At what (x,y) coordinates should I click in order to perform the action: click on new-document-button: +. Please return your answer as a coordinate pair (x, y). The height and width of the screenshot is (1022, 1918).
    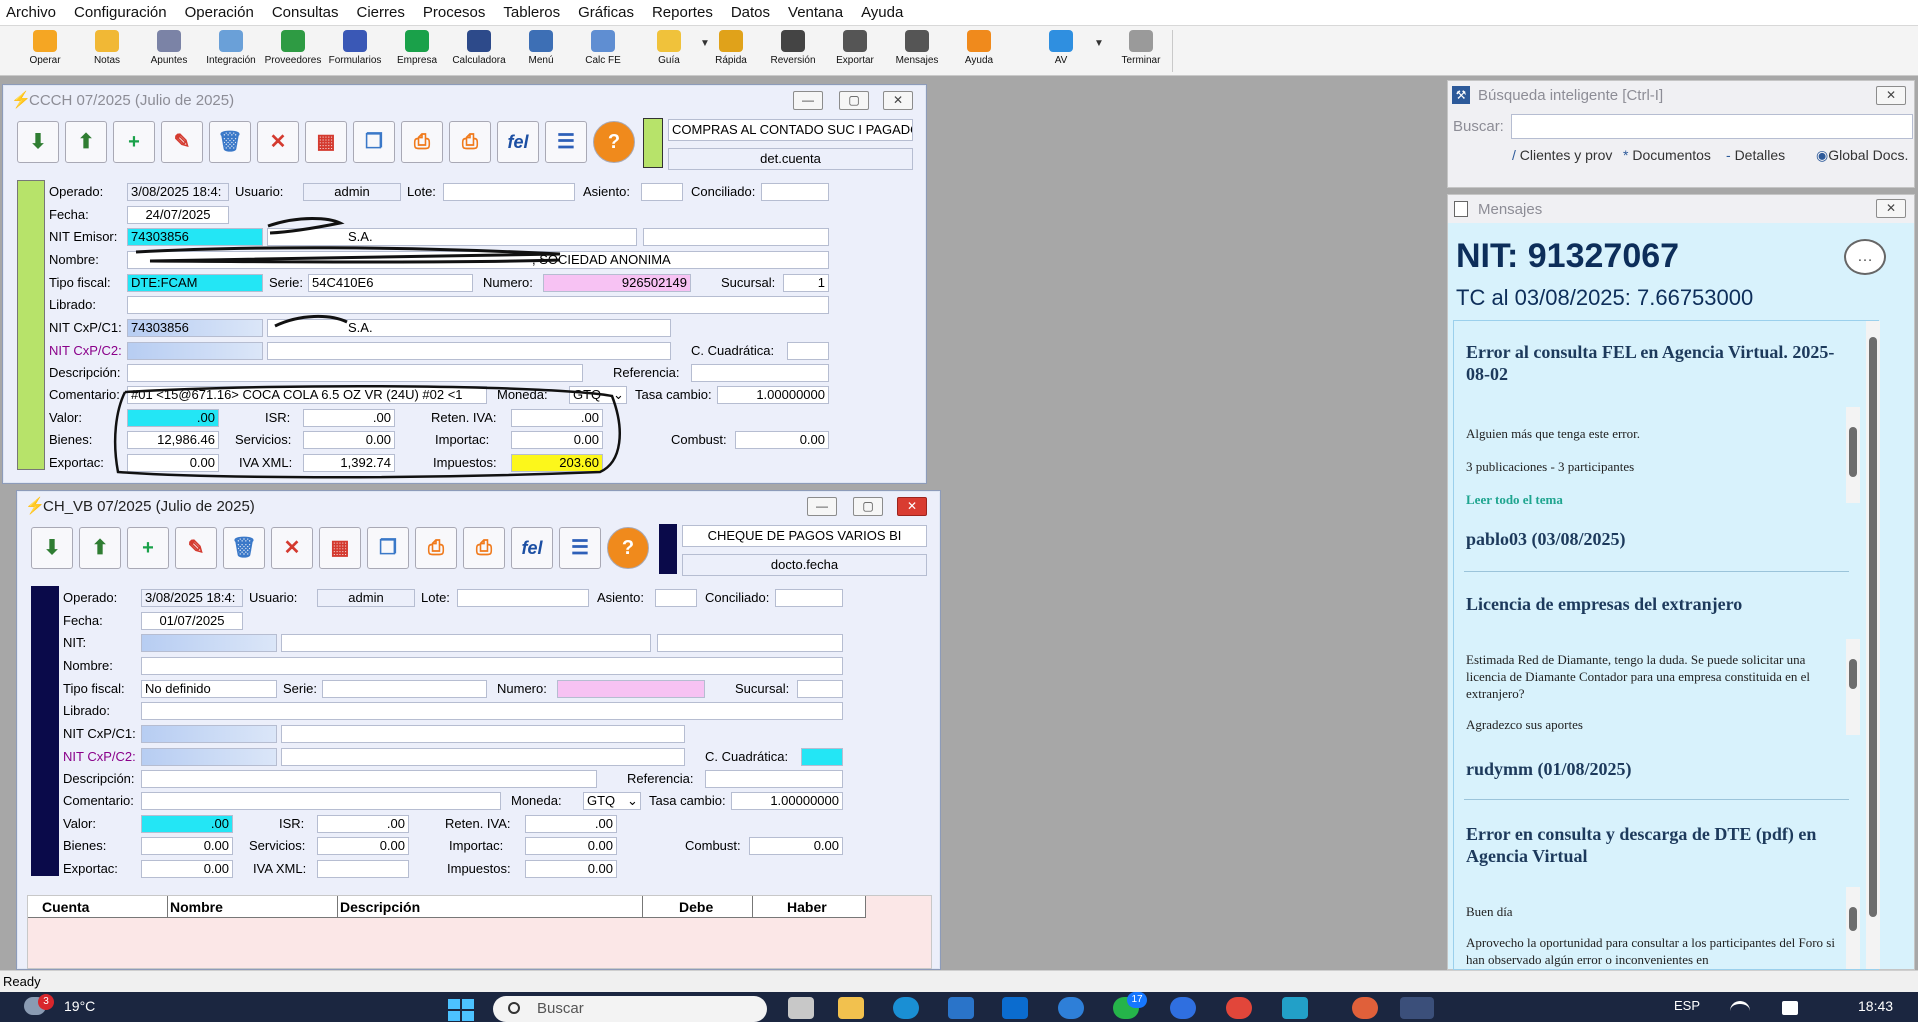
    Looking at the image, I should click on (148, 548).